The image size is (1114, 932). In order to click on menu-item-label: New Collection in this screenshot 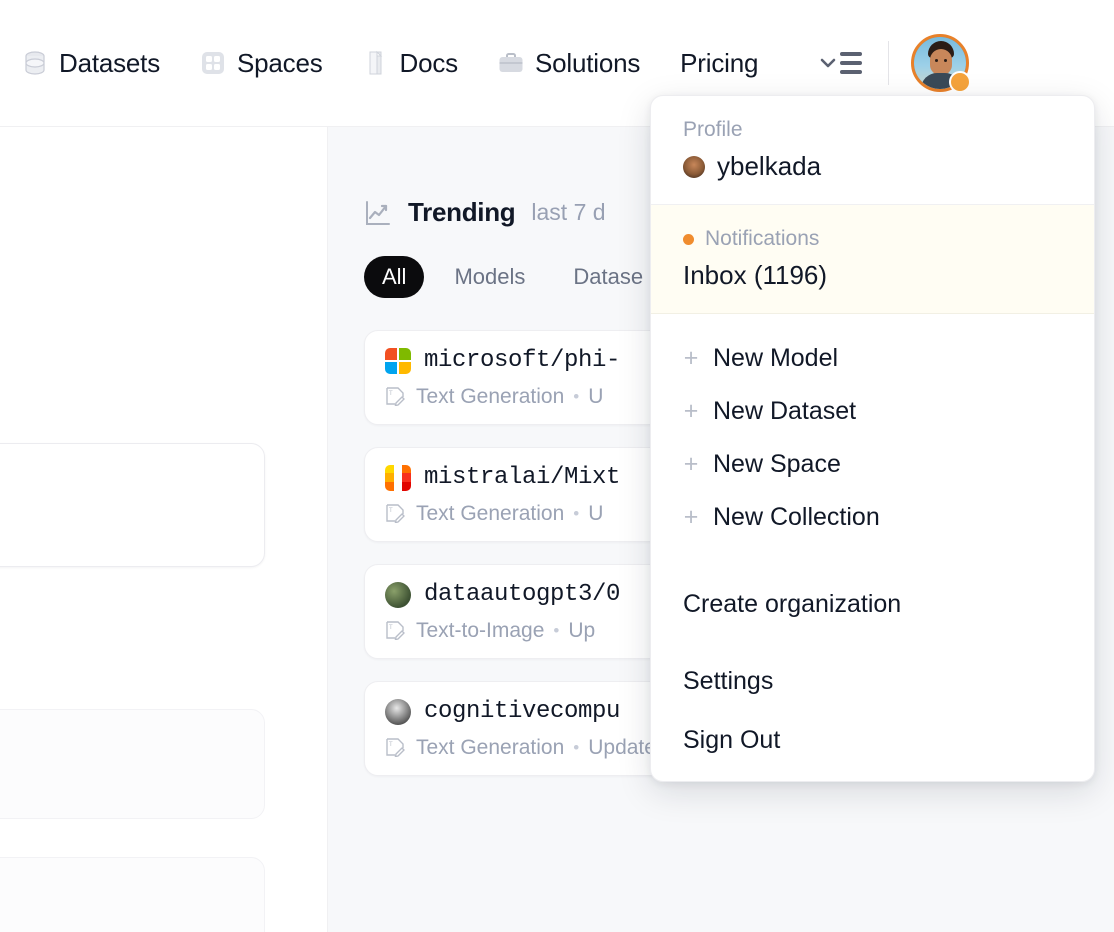, I will do `click(796, 517)`.